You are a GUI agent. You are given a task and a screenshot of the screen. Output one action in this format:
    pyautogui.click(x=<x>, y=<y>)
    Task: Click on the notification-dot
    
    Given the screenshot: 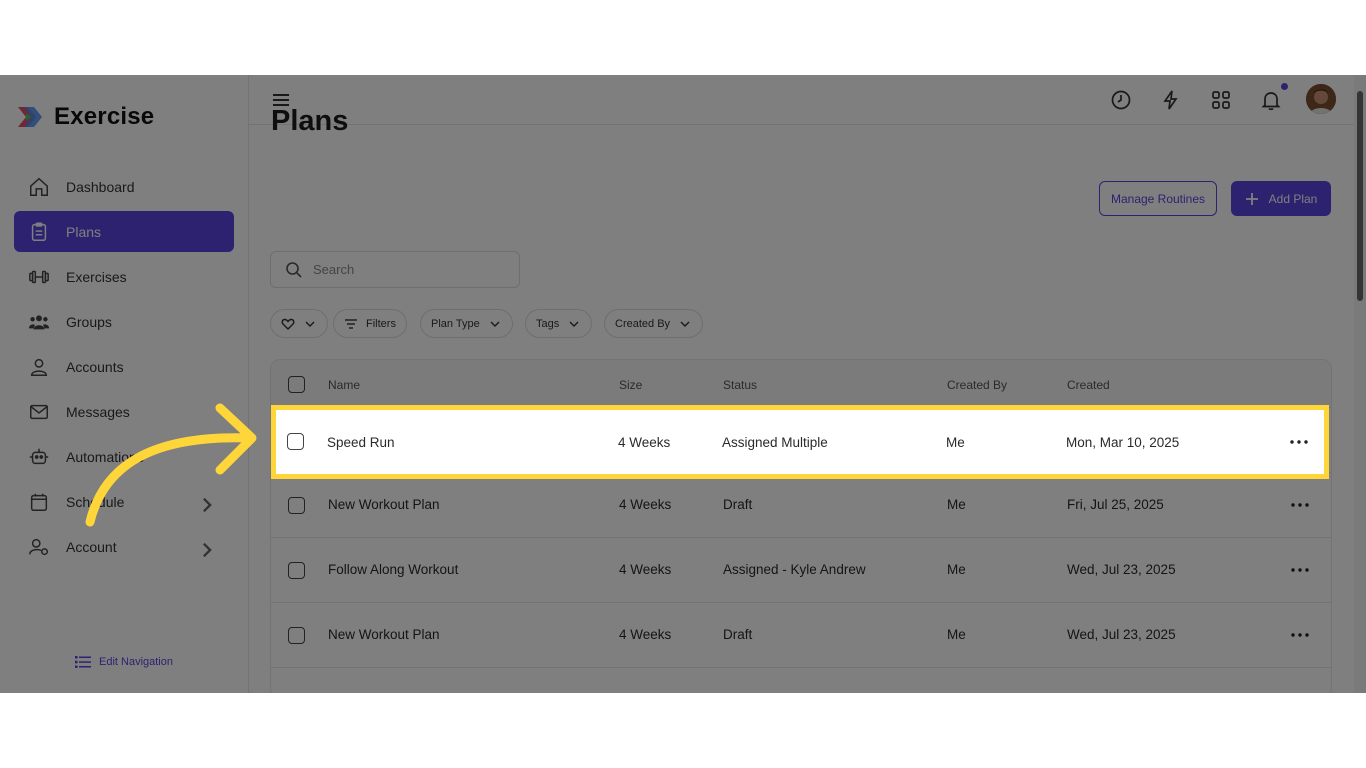 What is the action you would take?
    pyautogui.click(x=1284, y=86)
    